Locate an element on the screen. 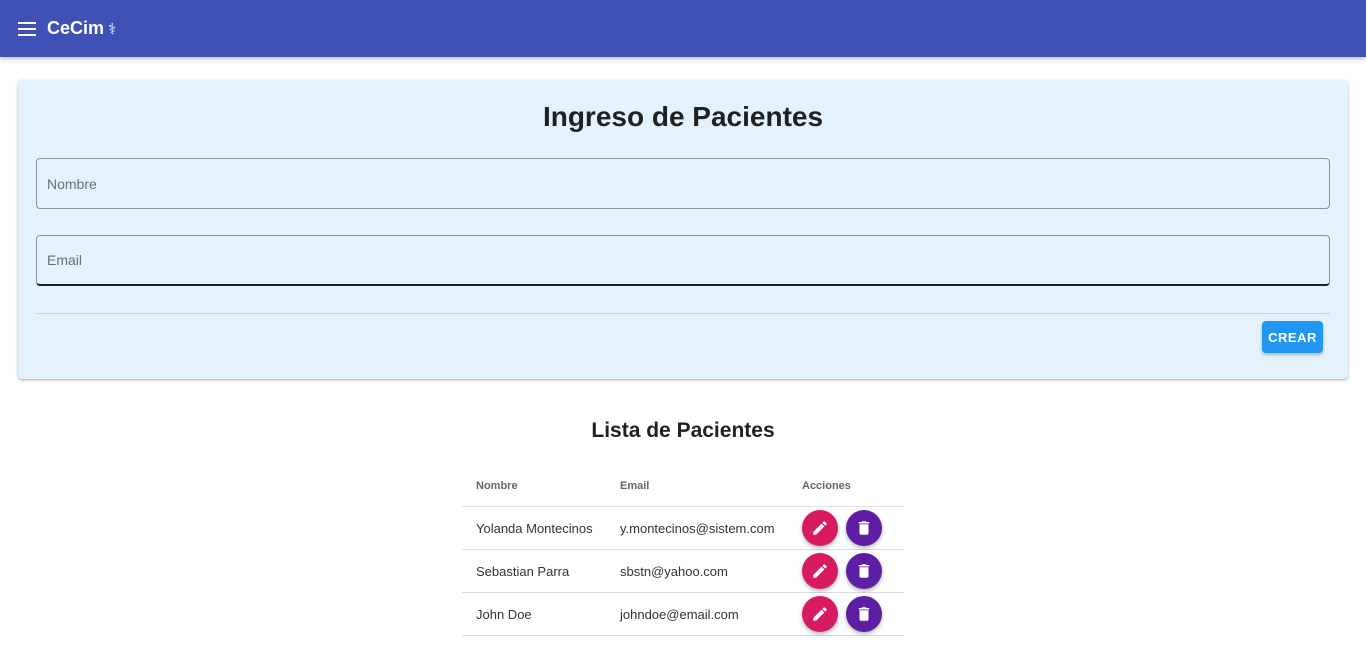  table-row: John Doe johndoe@email.com is located at coordinates (683, 614).